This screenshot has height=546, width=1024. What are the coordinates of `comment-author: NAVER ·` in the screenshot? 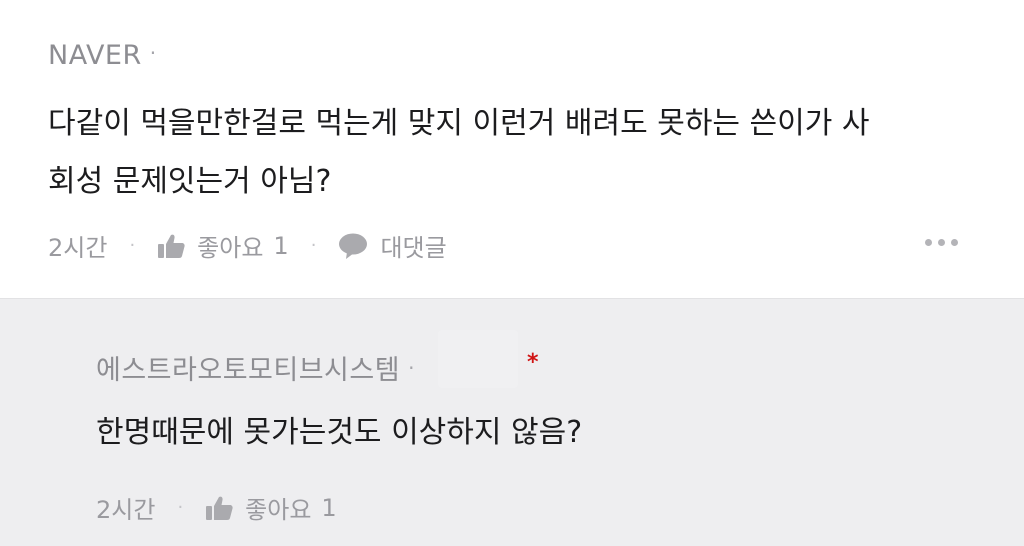 It's located at (102, 55).